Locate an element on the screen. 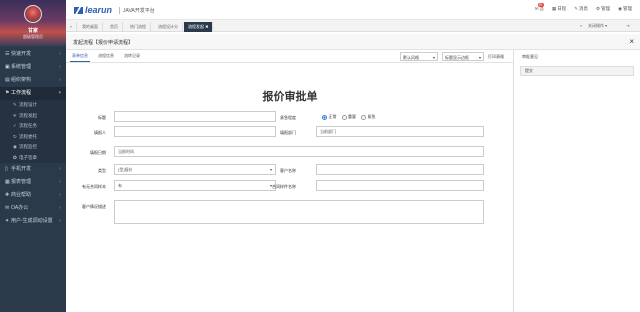 This screenshot has height=312, width=640. tab-flow-launch: 流程发起 ✖ is located at coordinates (199, 27).